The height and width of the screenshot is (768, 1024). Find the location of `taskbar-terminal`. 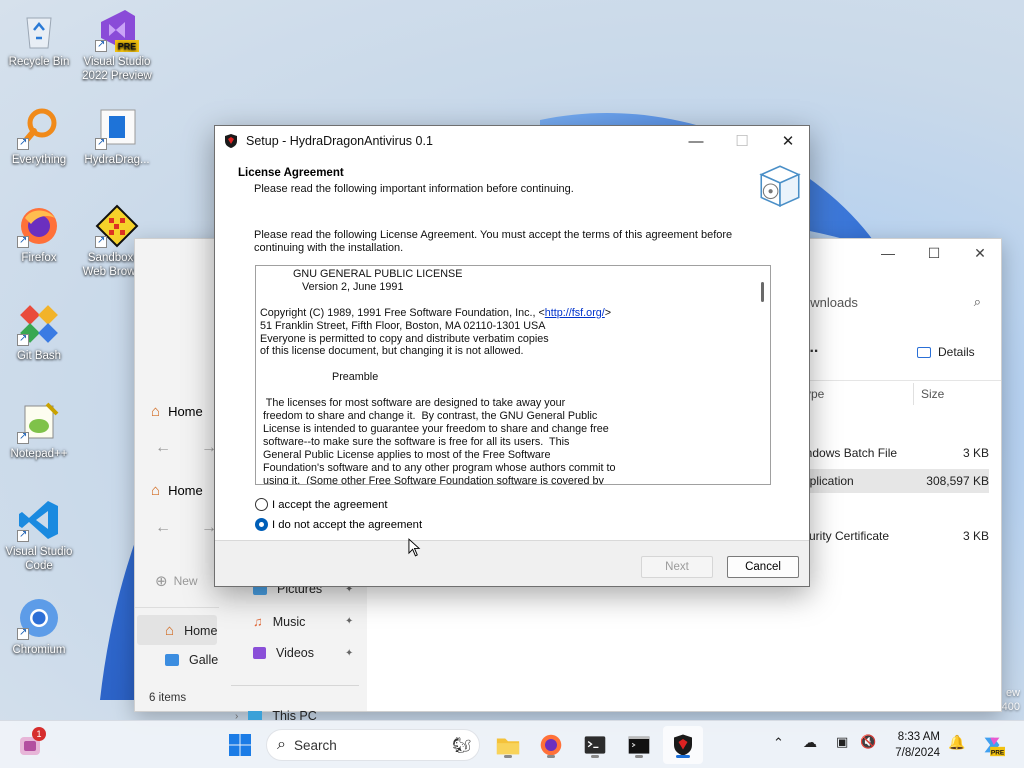

taskbar-terminal is located at coordinates (595, 745).